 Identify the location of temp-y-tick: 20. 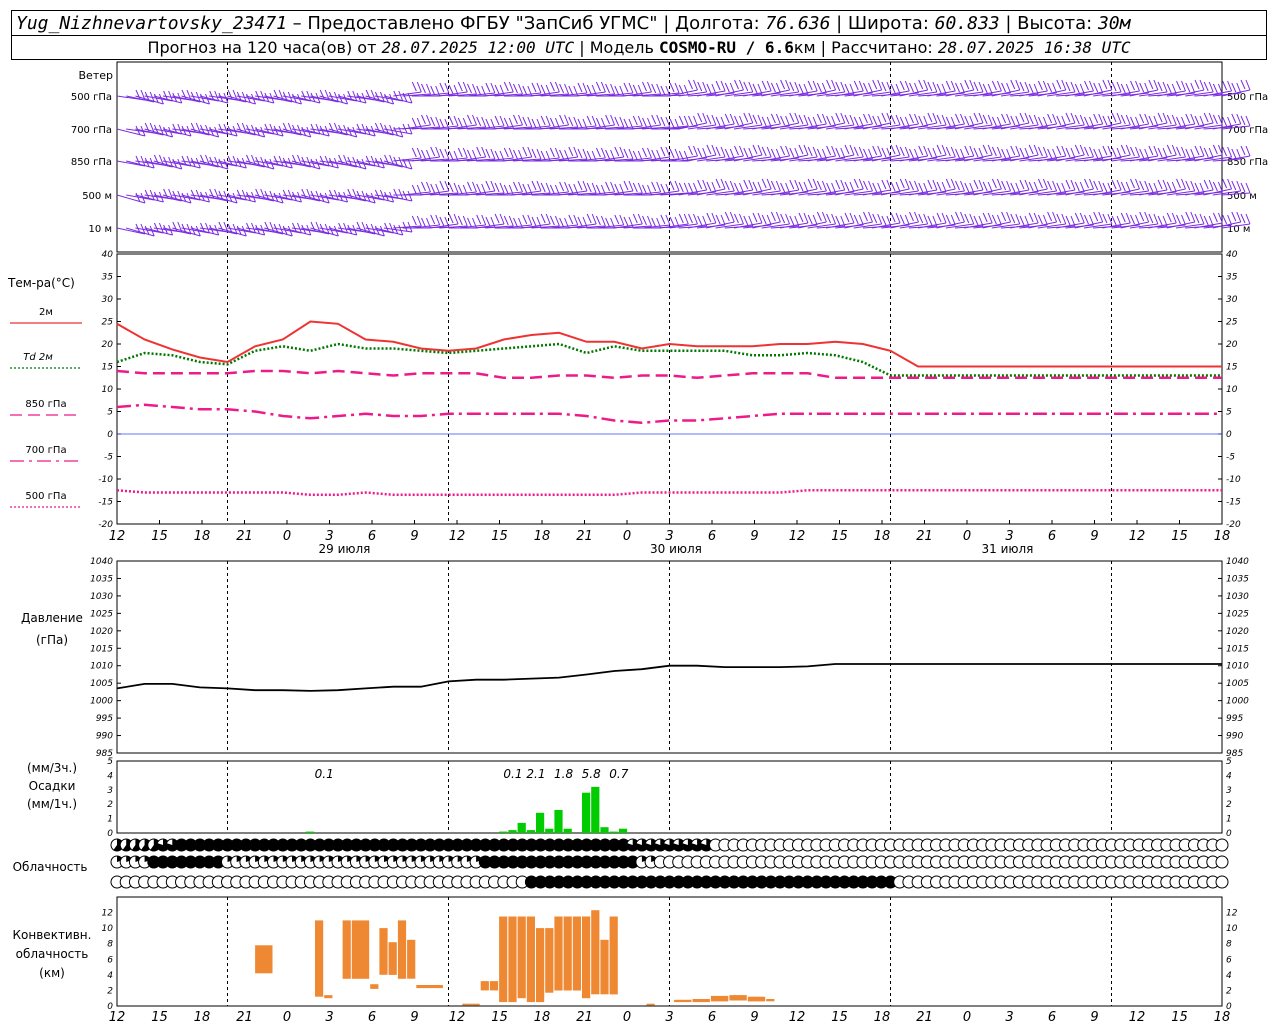
(108, 345).